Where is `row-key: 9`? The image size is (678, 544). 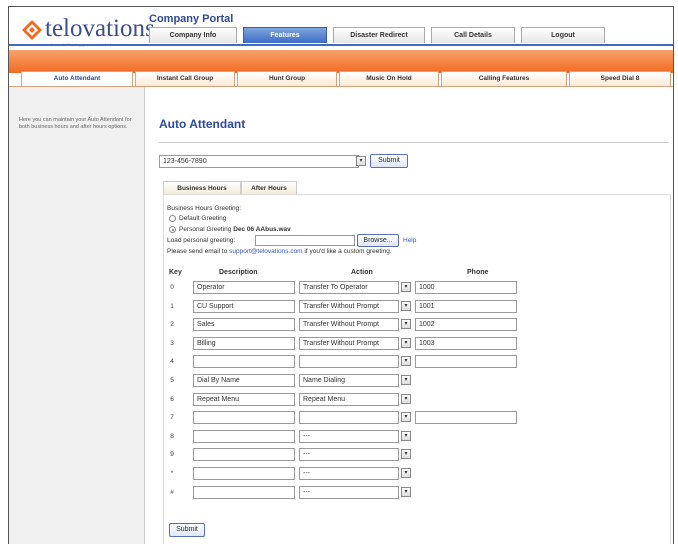 row-key: 9 is located at coordinates (172, 454).